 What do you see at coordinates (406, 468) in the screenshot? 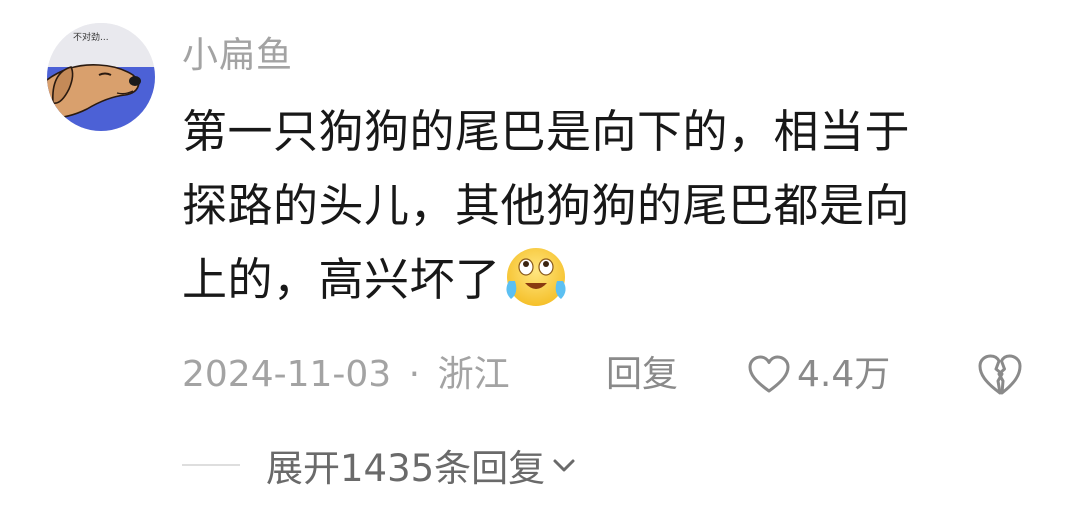
I see `expand-replies-label: 展开1435条回复` at bounding box center [406, 468].